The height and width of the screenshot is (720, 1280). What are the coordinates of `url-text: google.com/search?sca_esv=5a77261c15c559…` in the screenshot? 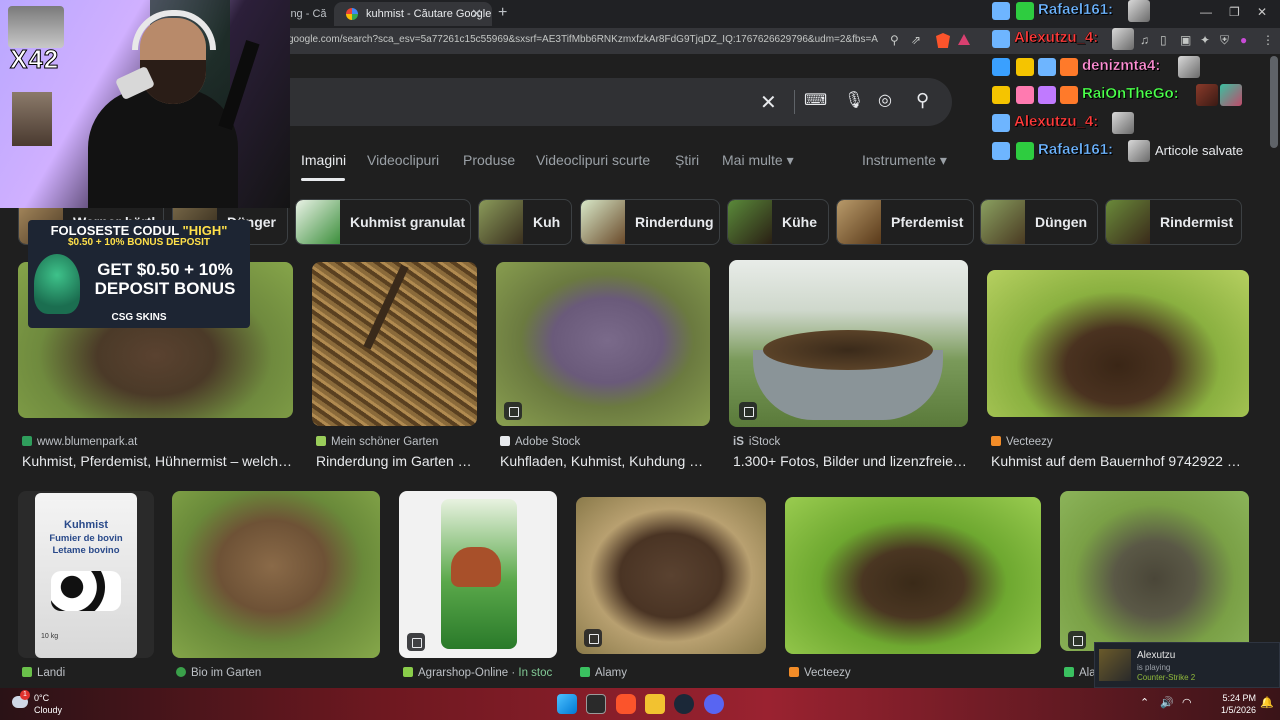 It's located at (583, 39).